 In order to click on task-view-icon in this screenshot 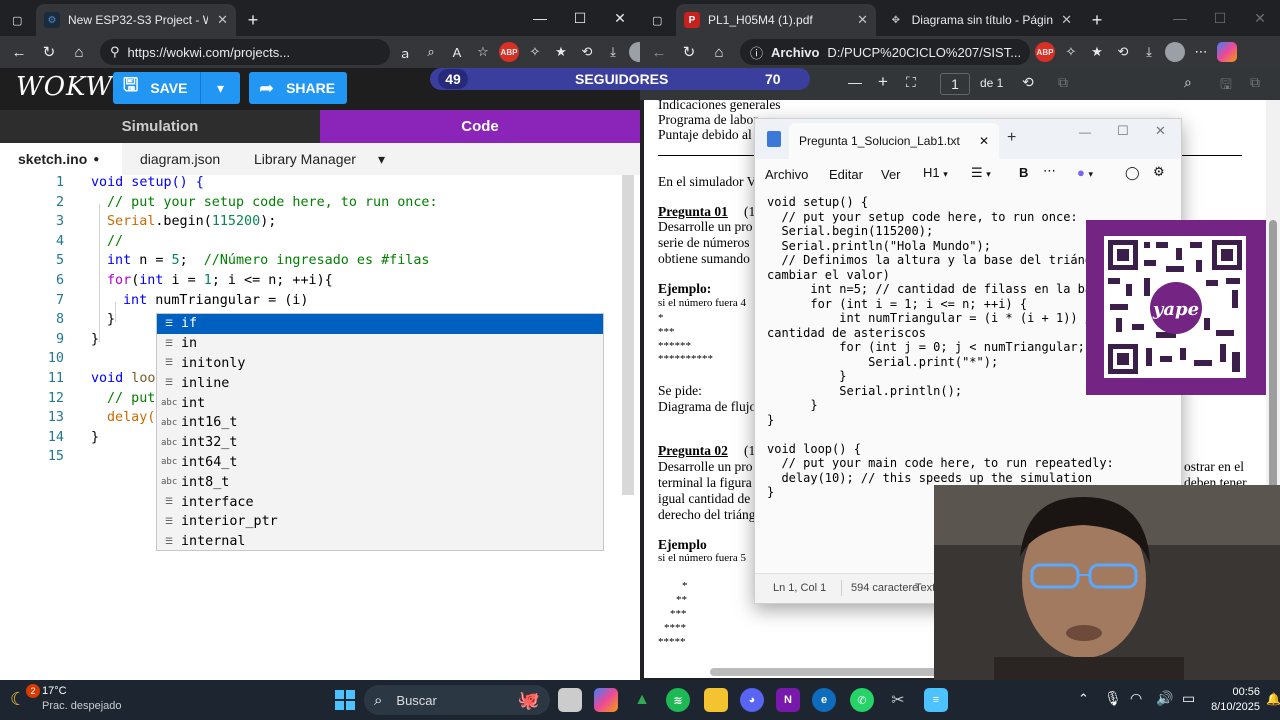, I will do `click(570, 700)`.